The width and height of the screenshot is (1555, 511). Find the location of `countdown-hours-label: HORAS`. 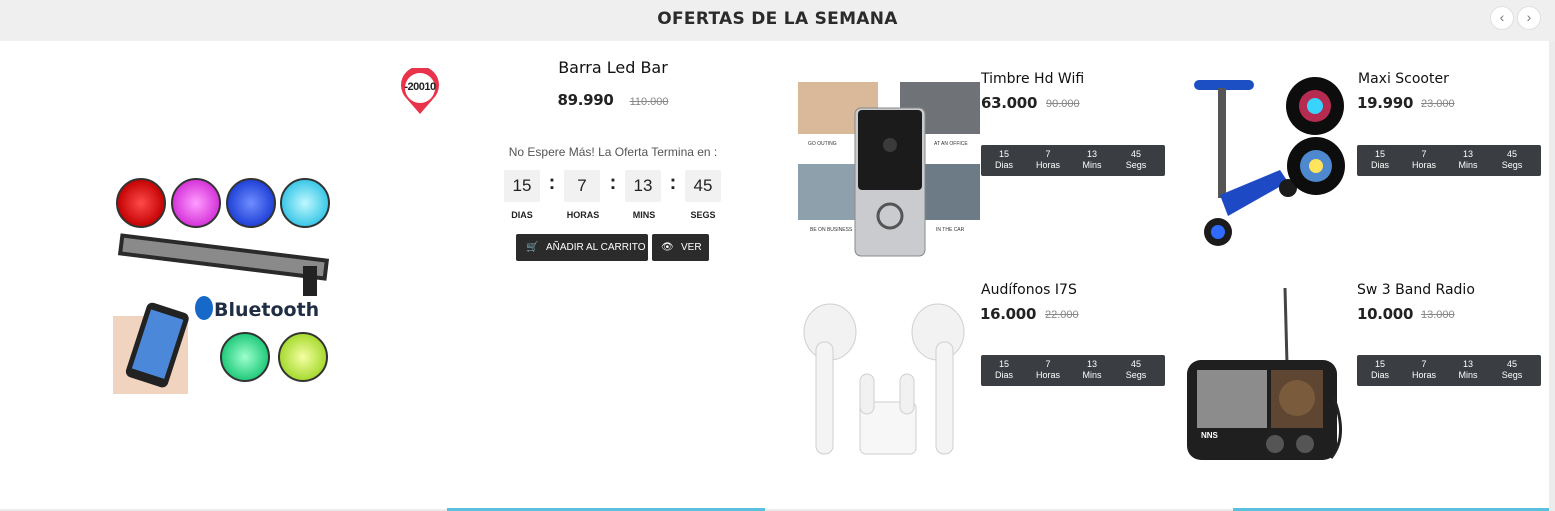

countdown-hours-label: HORAS is located at coordinates (583, 215).